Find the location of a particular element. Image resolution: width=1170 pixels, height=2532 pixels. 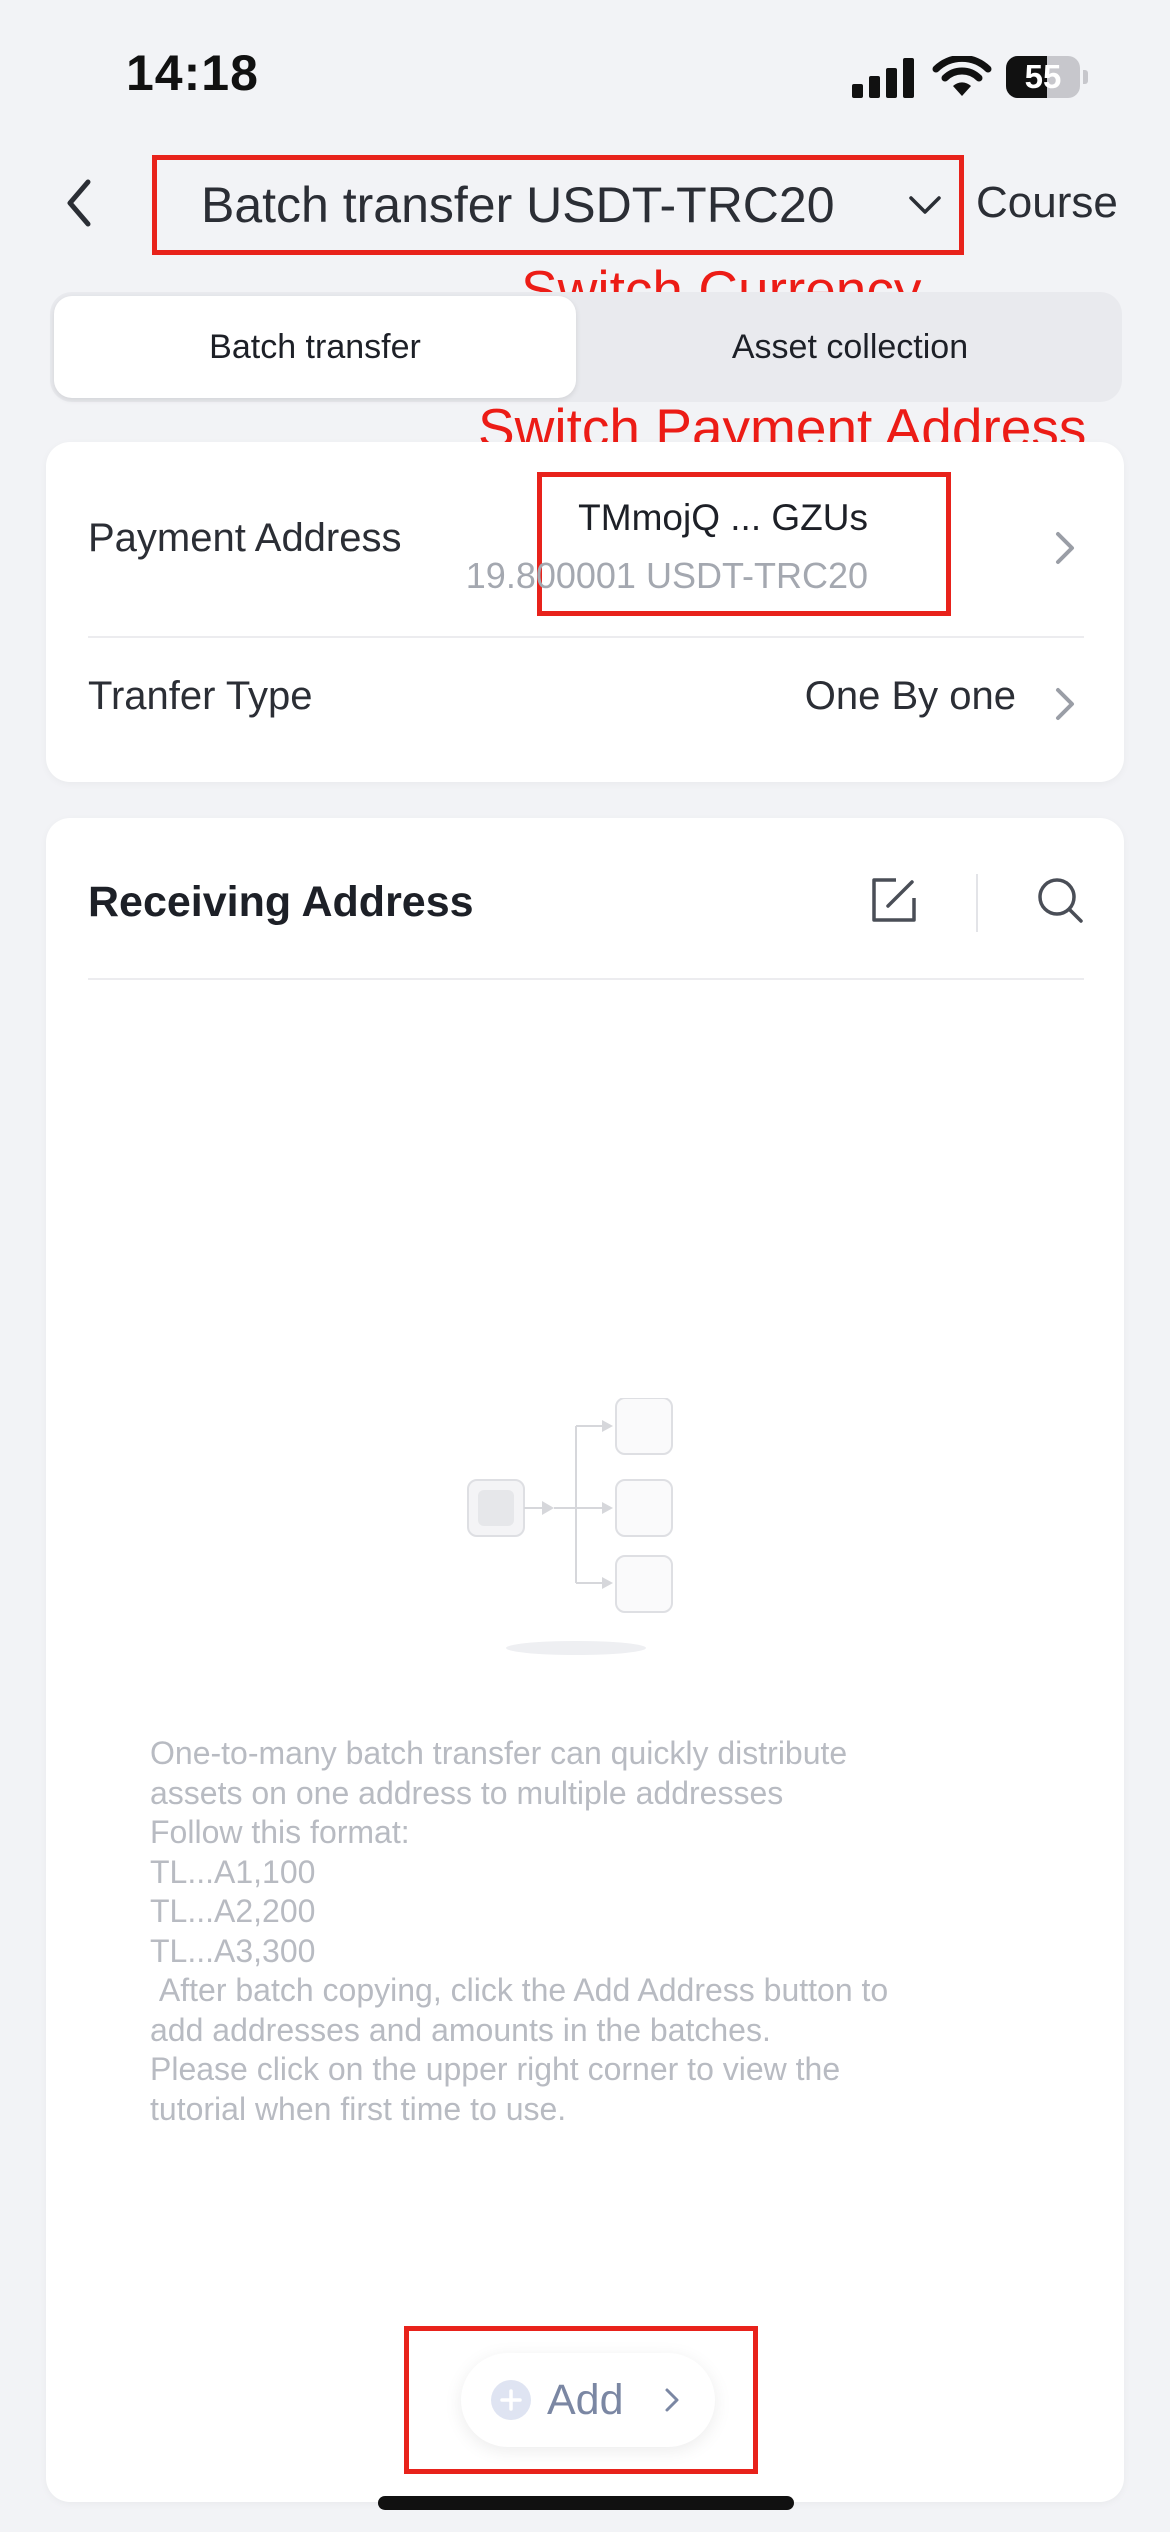

edit-icon is located at coordinates (894, 900).